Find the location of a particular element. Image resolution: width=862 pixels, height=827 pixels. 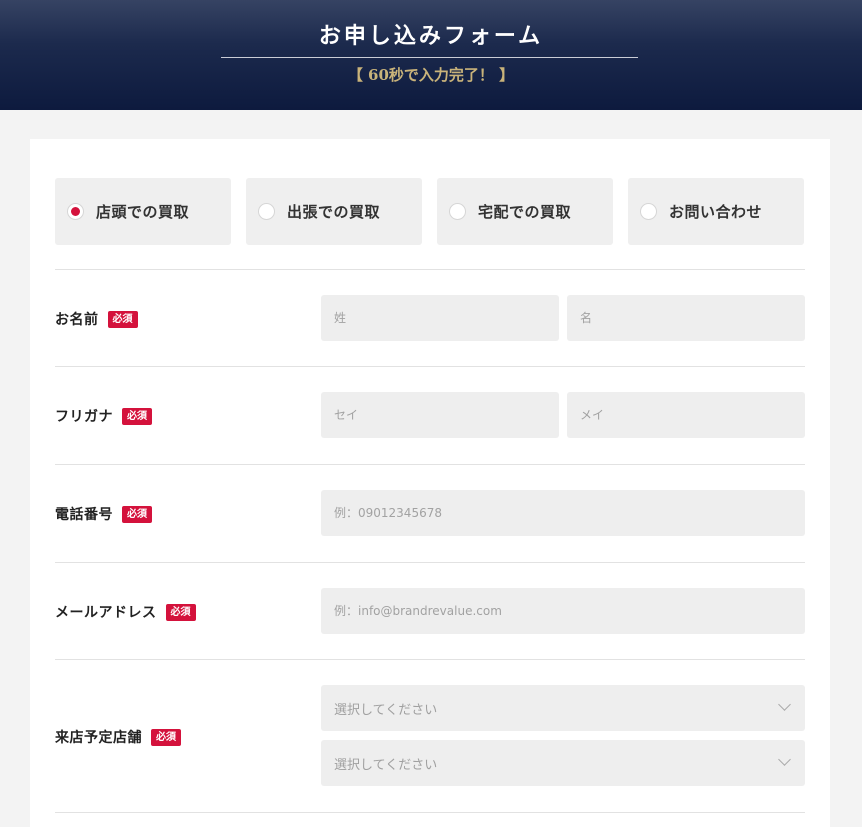

email-label: メールアドレス is located at coordinates (106, 613).